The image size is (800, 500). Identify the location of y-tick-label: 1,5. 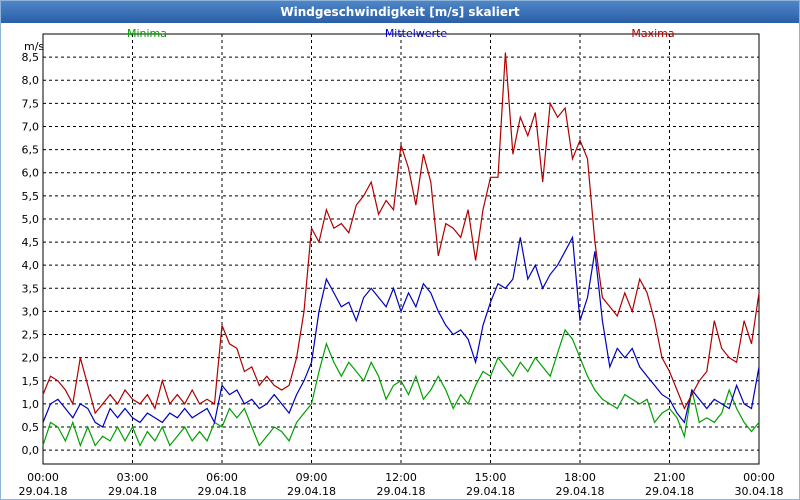
(31, 381).